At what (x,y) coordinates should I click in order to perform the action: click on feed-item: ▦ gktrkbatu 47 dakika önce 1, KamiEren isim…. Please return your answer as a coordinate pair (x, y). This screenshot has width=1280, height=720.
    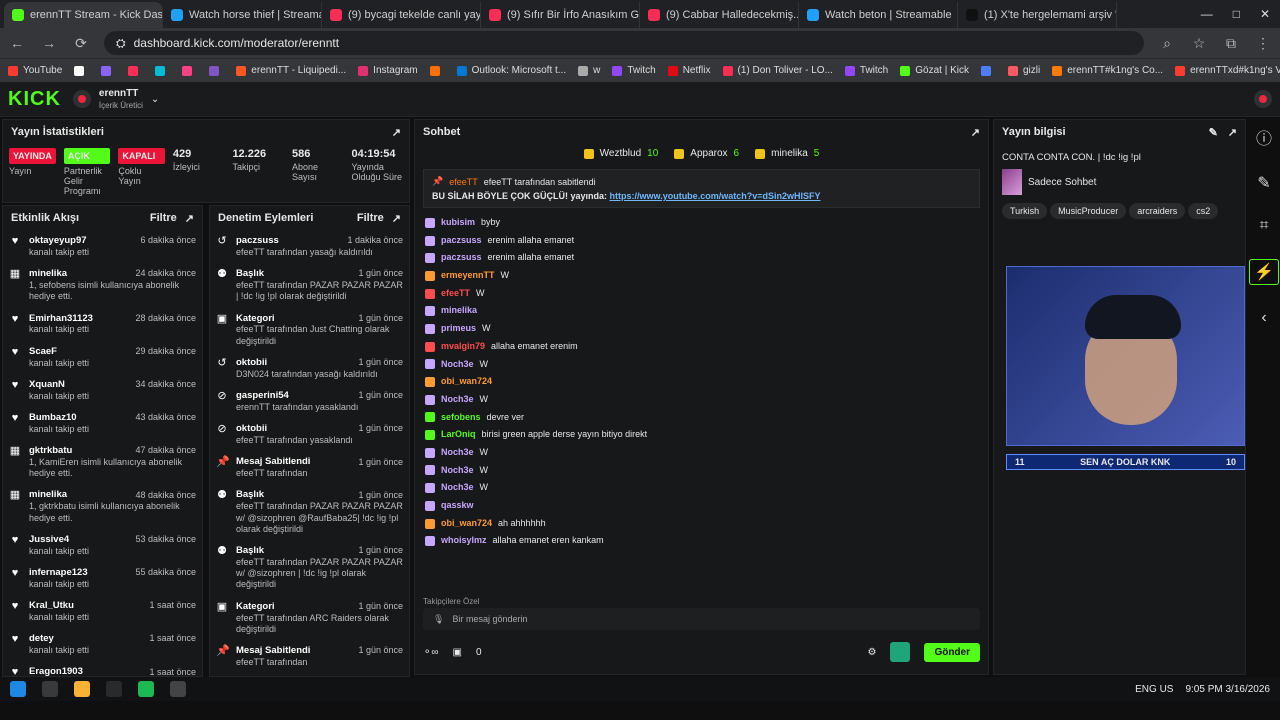
    Looking at the image, I should click on (102, 462).